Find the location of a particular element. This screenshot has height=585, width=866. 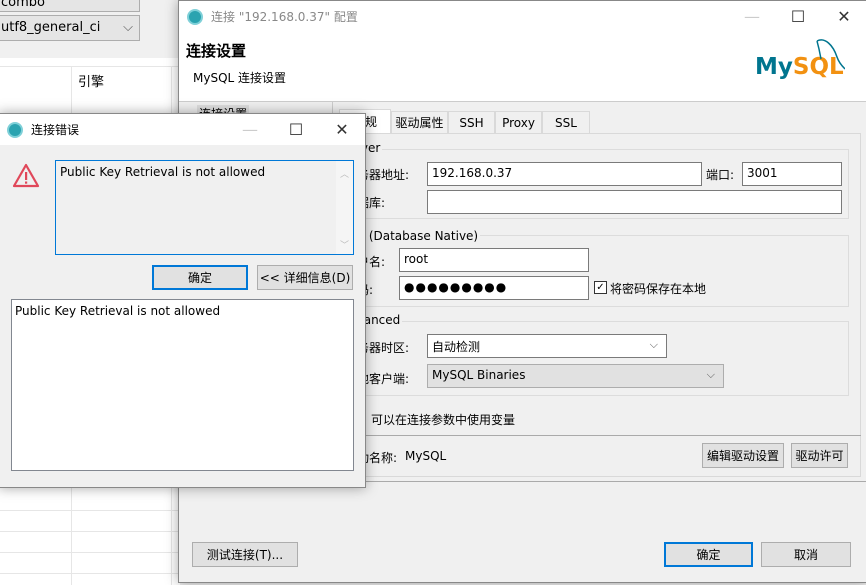

error-ok-button: 确定 is located at coordinates (200, 277).